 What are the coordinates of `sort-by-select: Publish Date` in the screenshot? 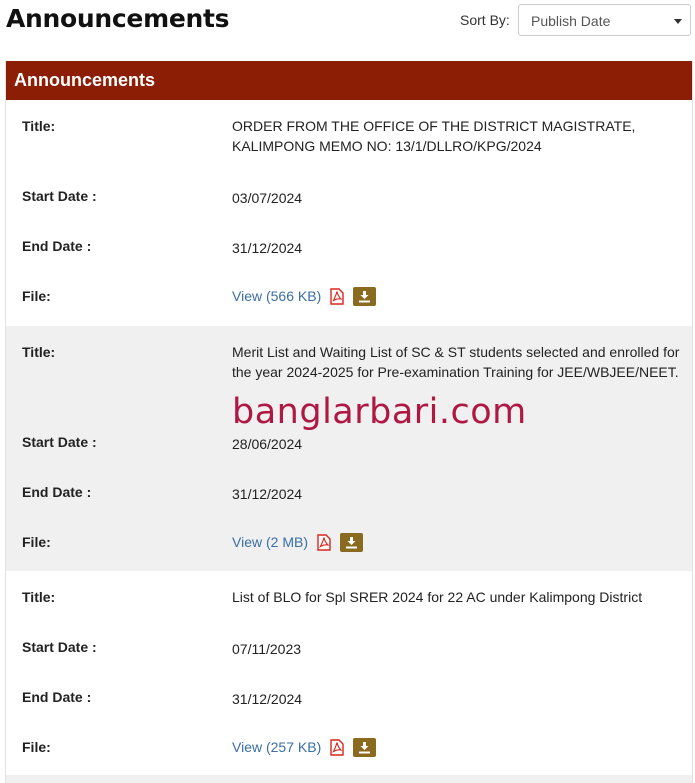 It's located at (604, 20).